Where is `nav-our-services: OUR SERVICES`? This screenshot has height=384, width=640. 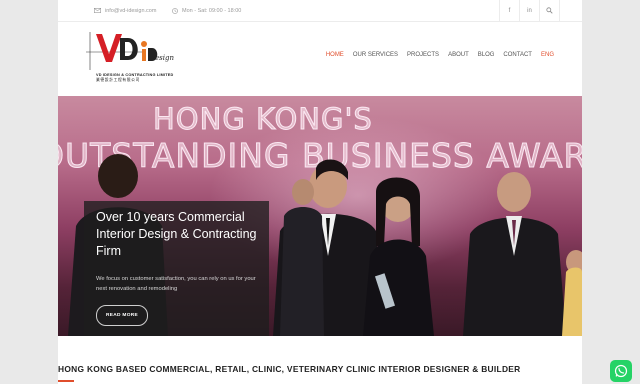 nav-our-services: OUR SERVICES is located at coordinates (375, 55).